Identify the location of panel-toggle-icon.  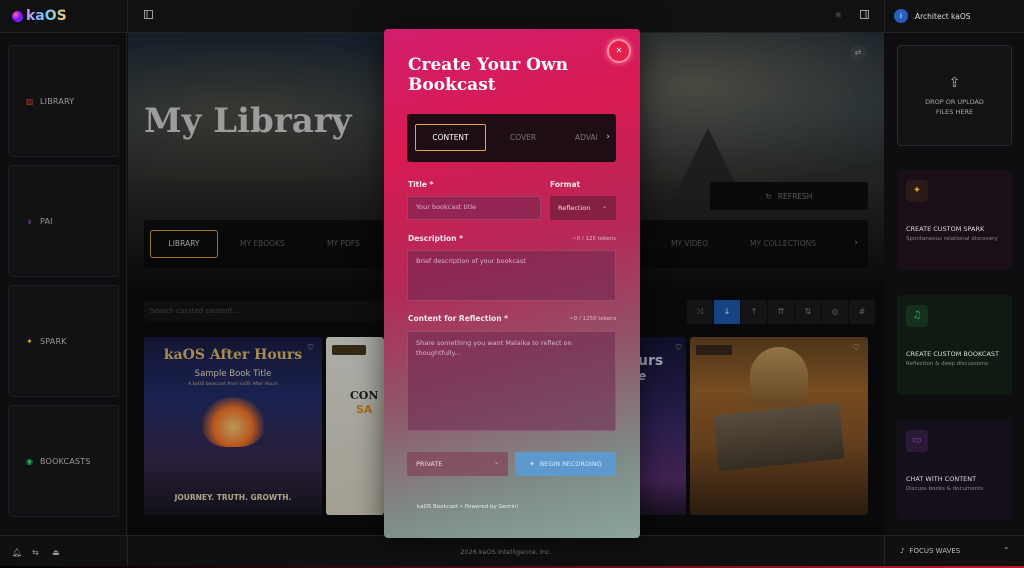
(864, 16).